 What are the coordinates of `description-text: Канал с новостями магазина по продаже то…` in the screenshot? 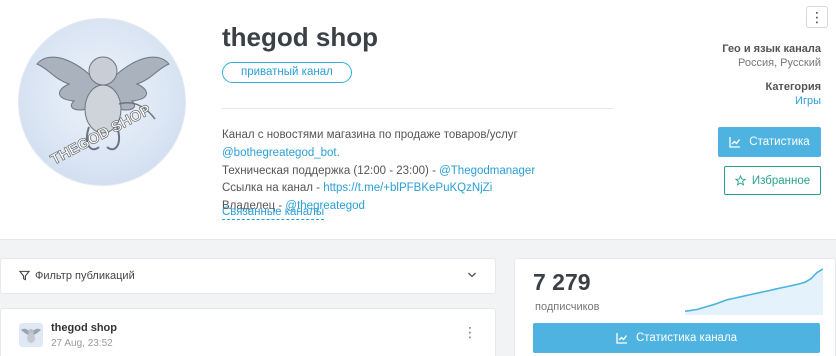 It's located at (370, 135).